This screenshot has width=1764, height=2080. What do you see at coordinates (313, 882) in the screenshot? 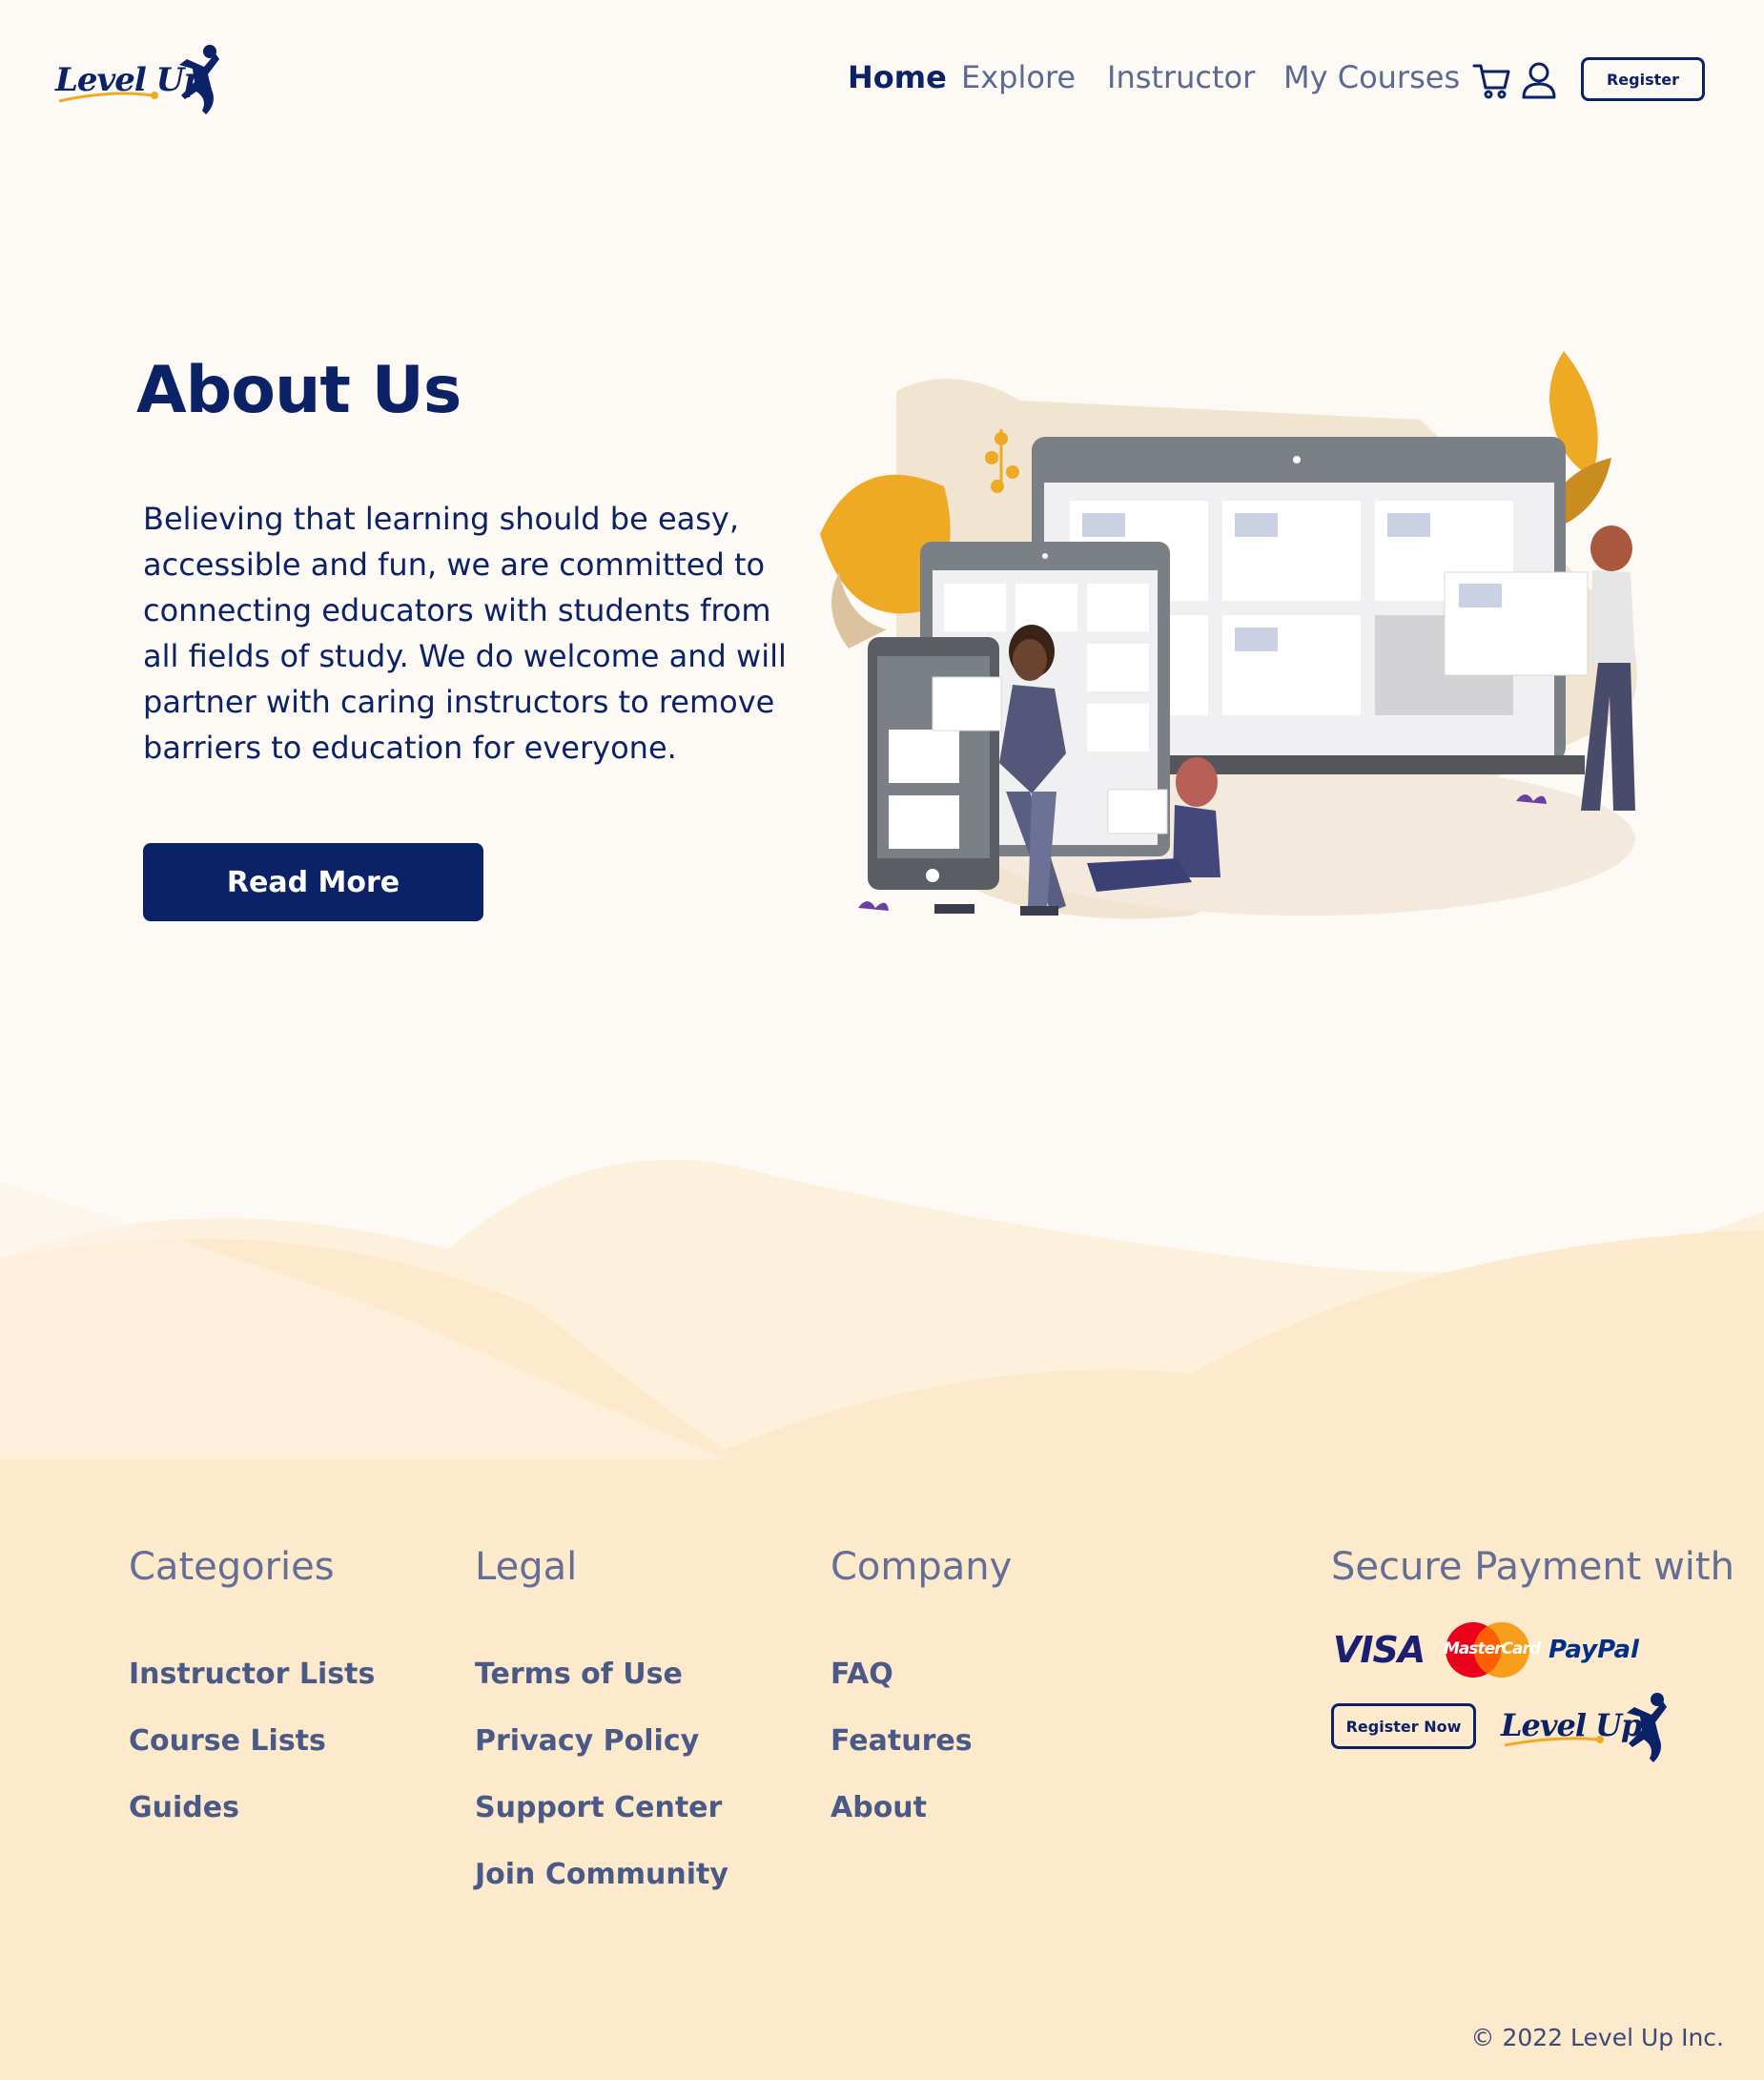
I see `read-more-button: Read More` at bounding box center [313, 882].